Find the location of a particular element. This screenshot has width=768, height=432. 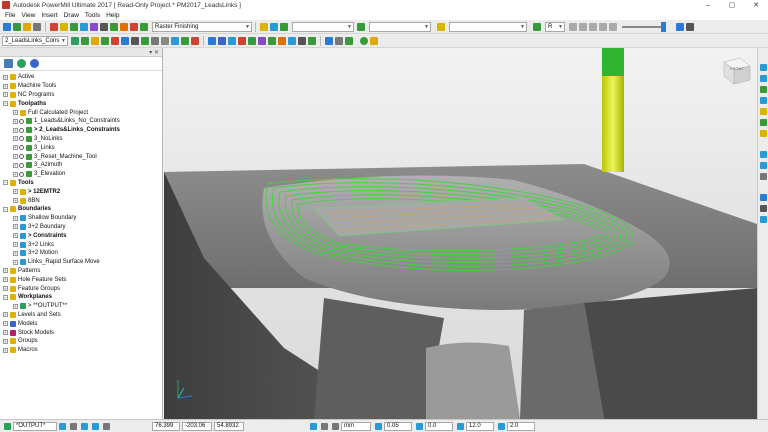

shaded-model-icon is located at coordinates (272, 40).